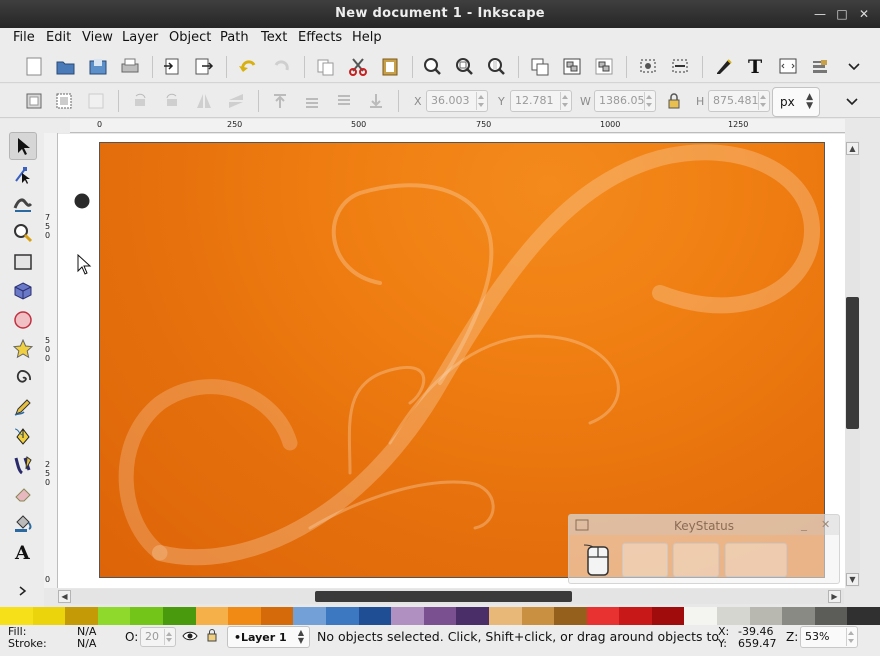  Describe the element at coordinates (376, 101) in the screenshot. I see `lower-to-bottom-icon` at that location.